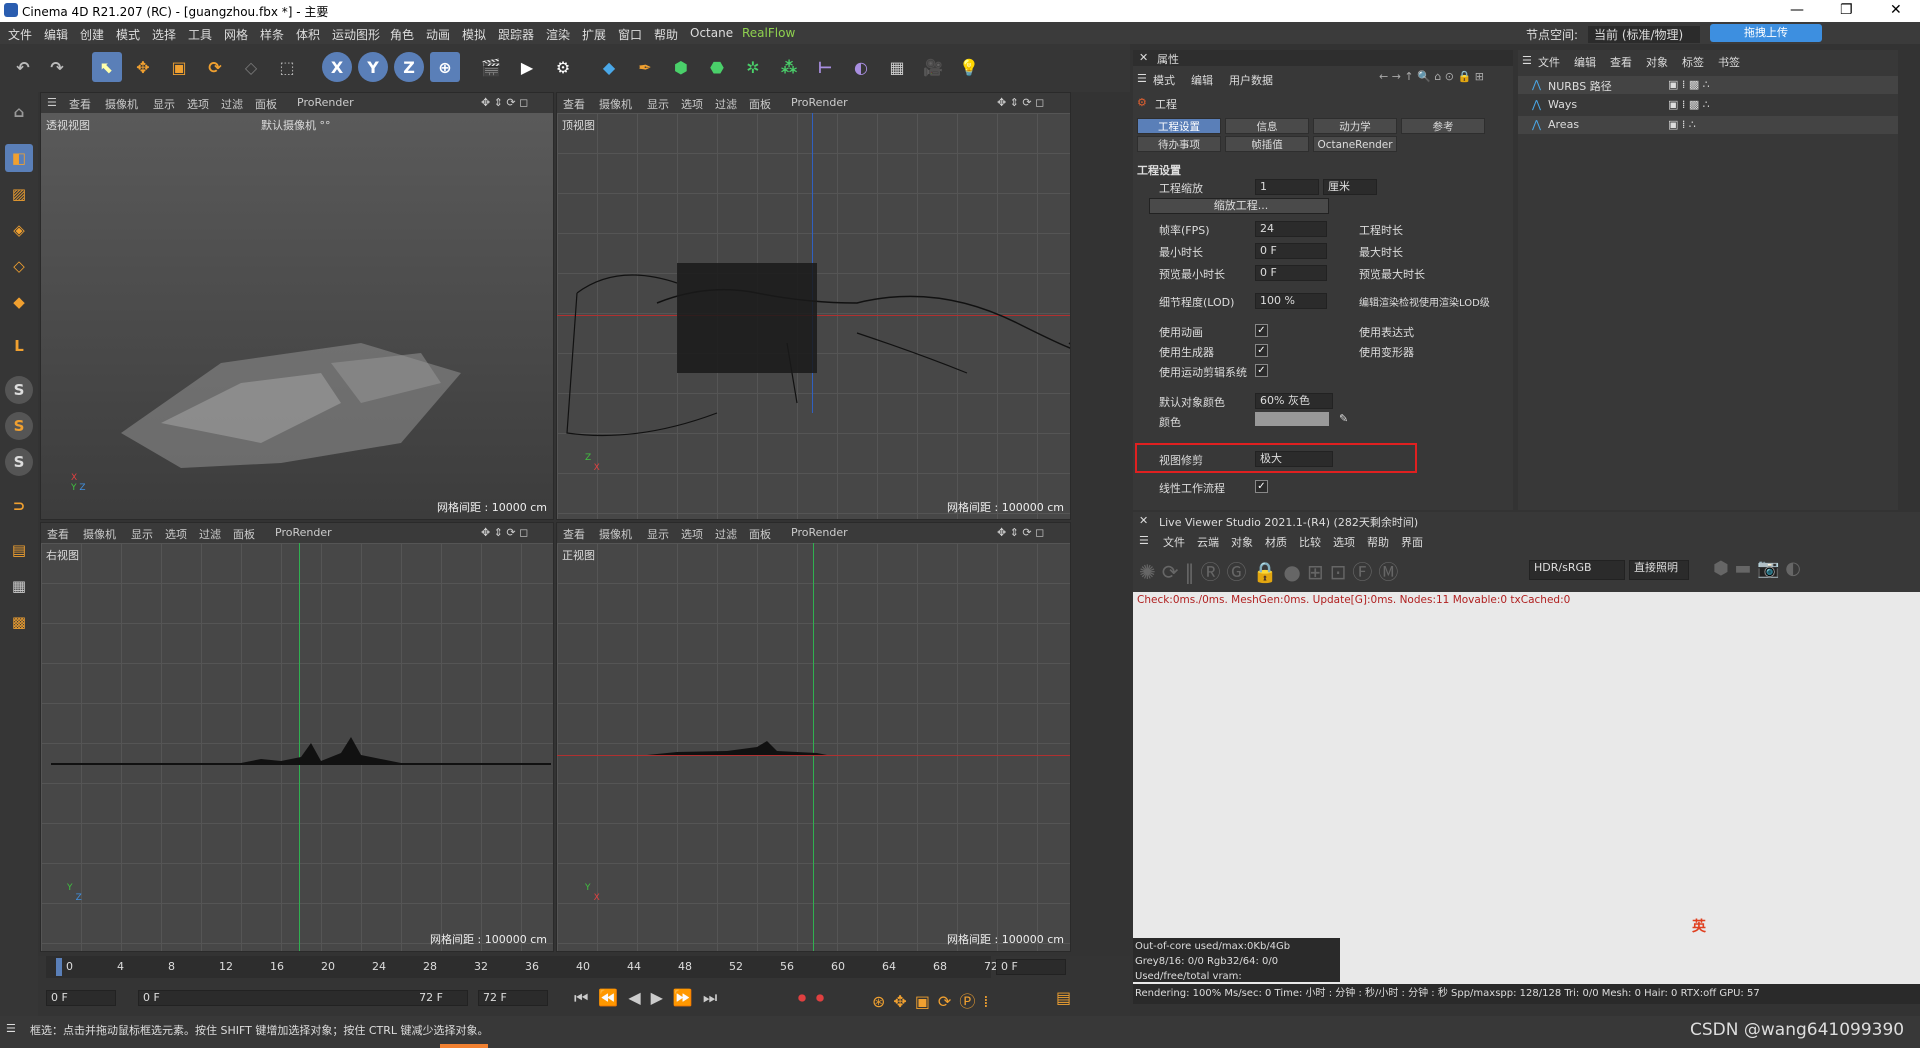 This screenshot has height=1048, width=1920. I want to click on nav-arrows-icon: ← → ↑ 🔍 ⌂ ⊙ 🔒 ⊞, so click(1431, 76).